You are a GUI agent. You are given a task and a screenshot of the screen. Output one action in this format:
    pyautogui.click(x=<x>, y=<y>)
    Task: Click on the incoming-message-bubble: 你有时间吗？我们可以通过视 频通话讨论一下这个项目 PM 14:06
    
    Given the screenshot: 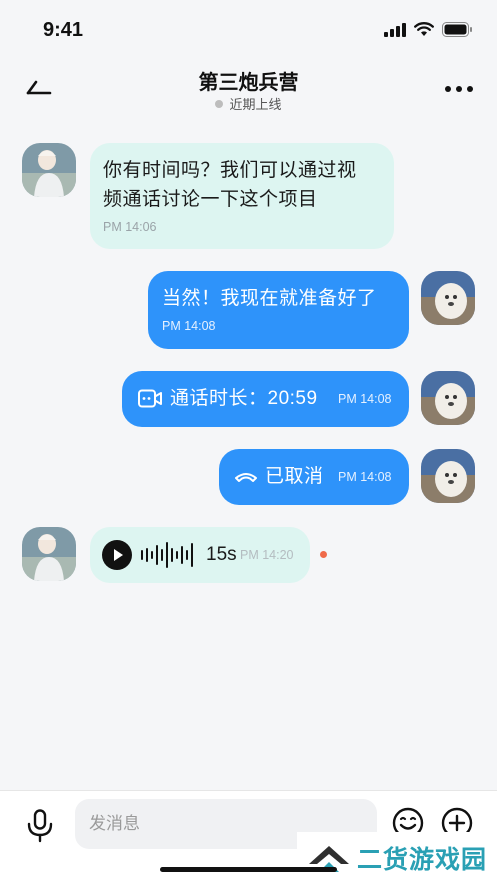 What is the action you would take?
    pyautogui.click(x=242, y=196)
    